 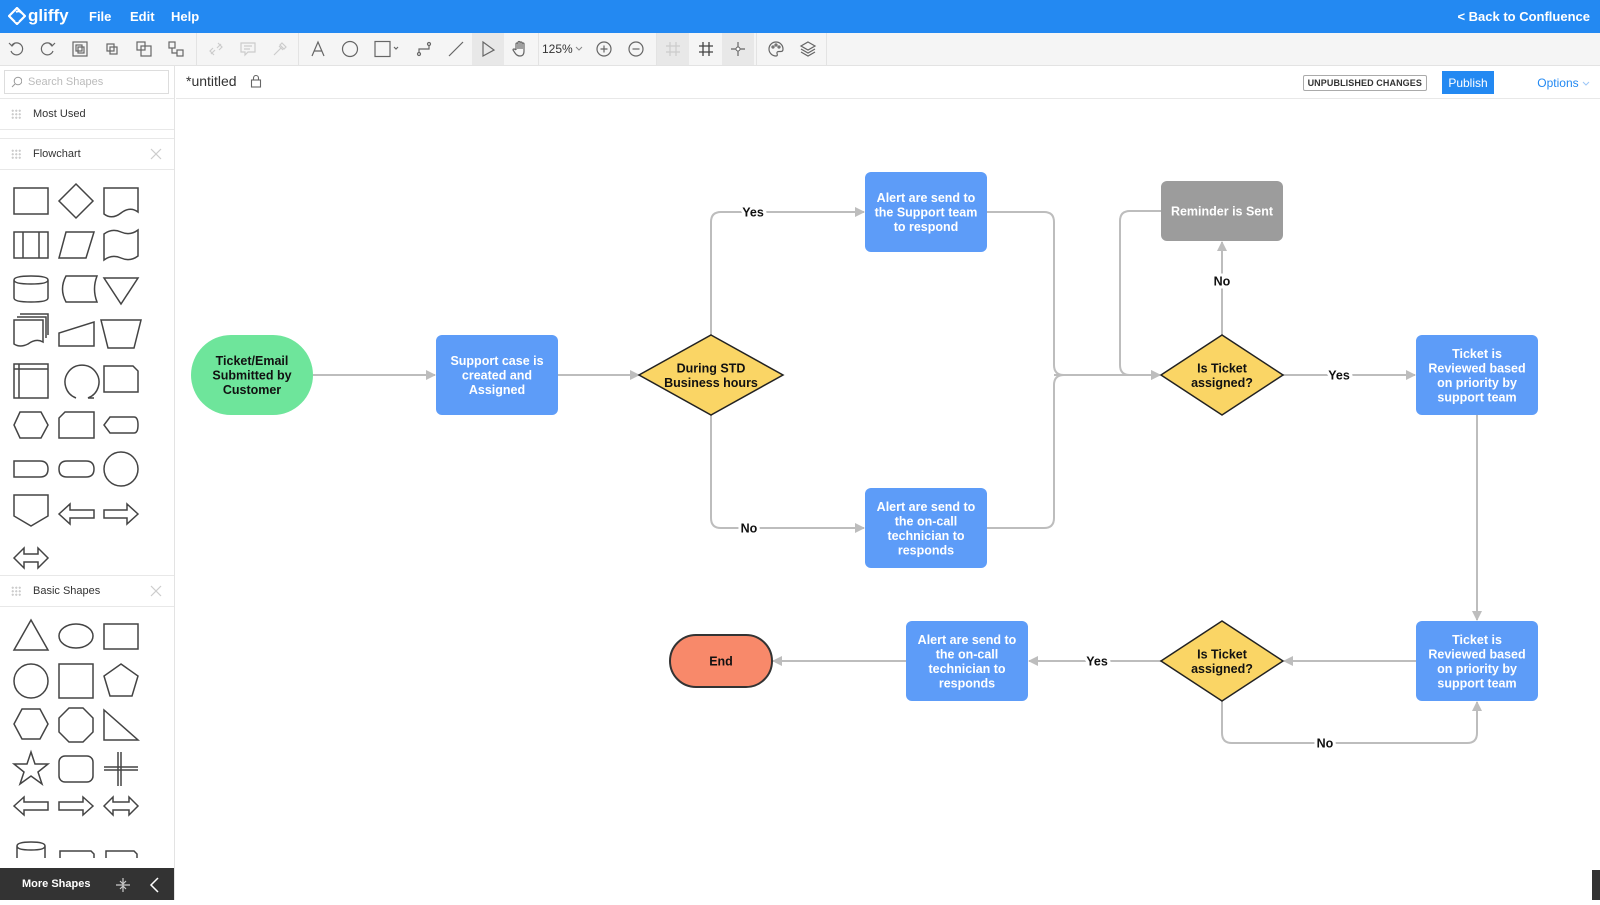 What do you see at coordinates (98, 82) in the screenshot?
I see `search-shapes-input` at bounding box center [98, 82].